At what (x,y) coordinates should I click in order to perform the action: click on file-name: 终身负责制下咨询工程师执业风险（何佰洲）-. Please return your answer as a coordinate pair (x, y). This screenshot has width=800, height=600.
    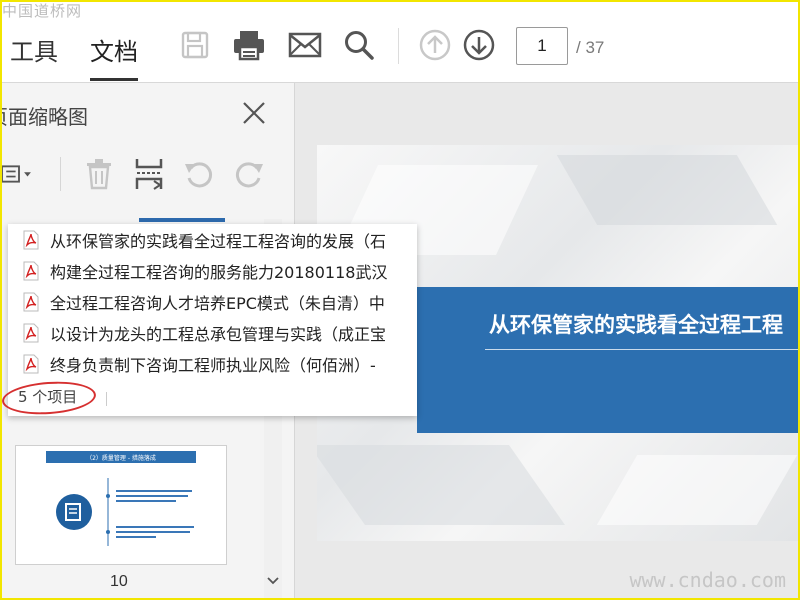
    Looking at the image, I should click on (213, 365).